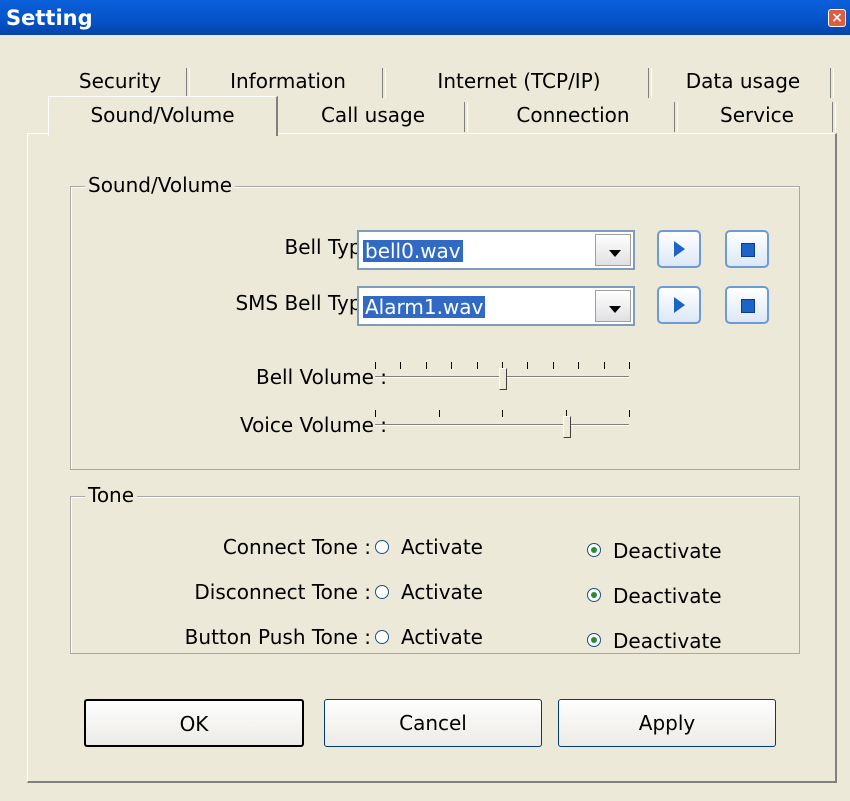  What do you see at coordinates (313, 425) in the screenshot?
I see `voice-volume-label: Voice Volume :` at bounding box center [313, 425].